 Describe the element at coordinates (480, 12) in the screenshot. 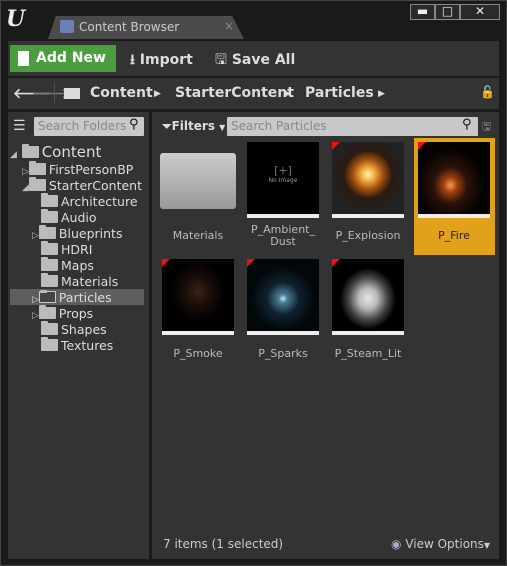

I see `close-button: ✕` at that location.